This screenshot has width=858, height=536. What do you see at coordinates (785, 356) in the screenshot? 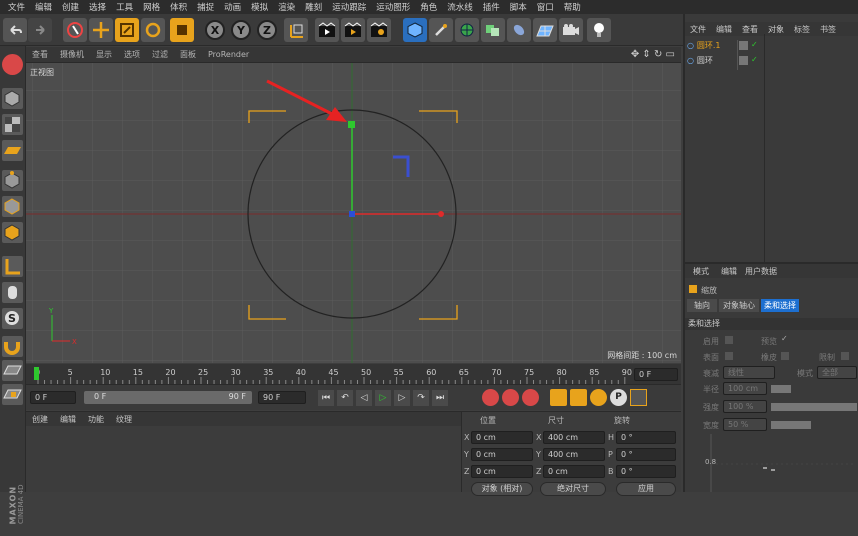
I see `rubber-checkbox` at bounding box center [785, 356].